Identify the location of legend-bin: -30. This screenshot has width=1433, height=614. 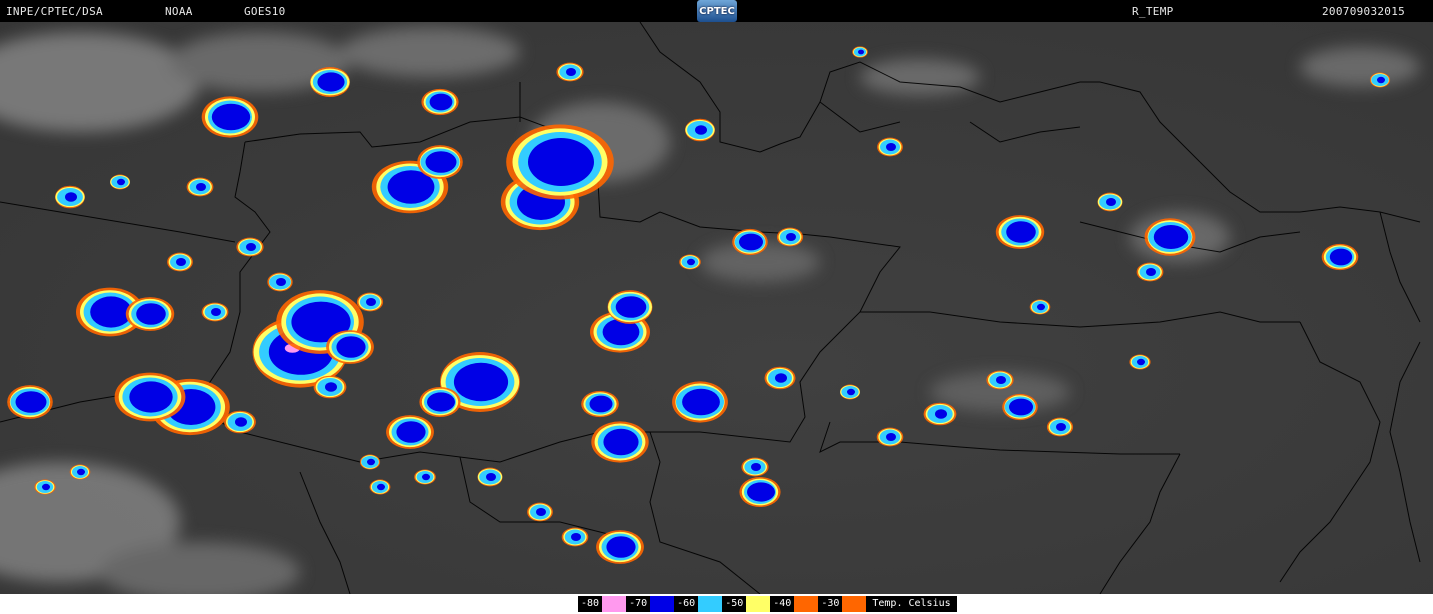
(842, 604).